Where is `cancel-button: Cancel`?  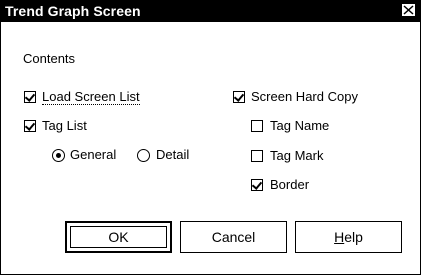 cancel-button: Cancel is located at coordinates (233, 237).